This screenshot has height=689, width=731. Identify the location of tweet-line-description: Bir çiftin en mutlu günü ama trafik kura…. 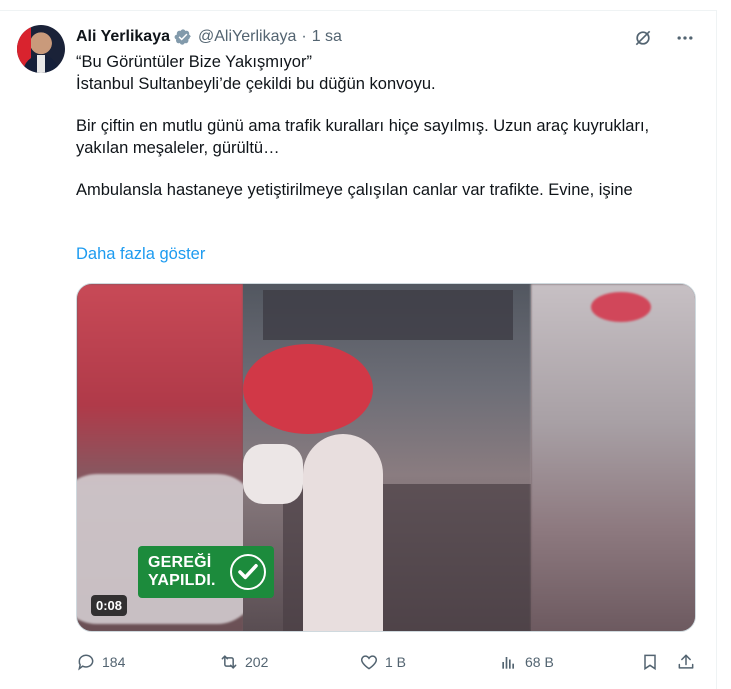
(363, 137).